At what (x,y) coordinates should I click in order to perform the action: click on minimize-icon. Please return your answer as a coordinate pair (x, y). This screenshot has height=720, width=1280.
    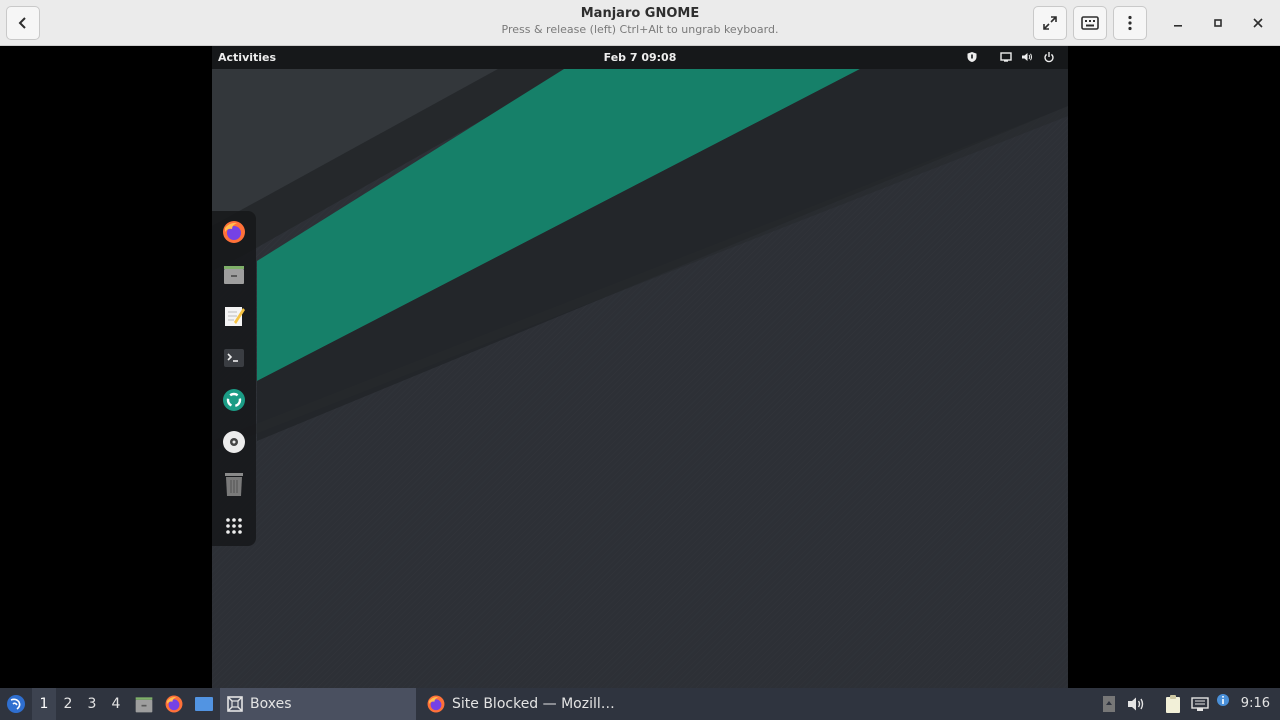
    Looking at the image, I should click on (1178, 26).